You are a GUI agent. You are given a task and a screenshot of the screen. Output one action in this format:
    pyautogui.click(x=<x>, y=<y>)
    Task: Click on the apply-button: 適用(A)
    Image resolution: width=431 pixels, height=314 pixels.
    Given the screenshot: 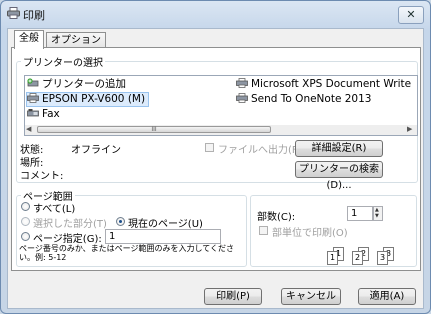 What is the action you would take?
    pyautogui.click(x=387, y=296)
    